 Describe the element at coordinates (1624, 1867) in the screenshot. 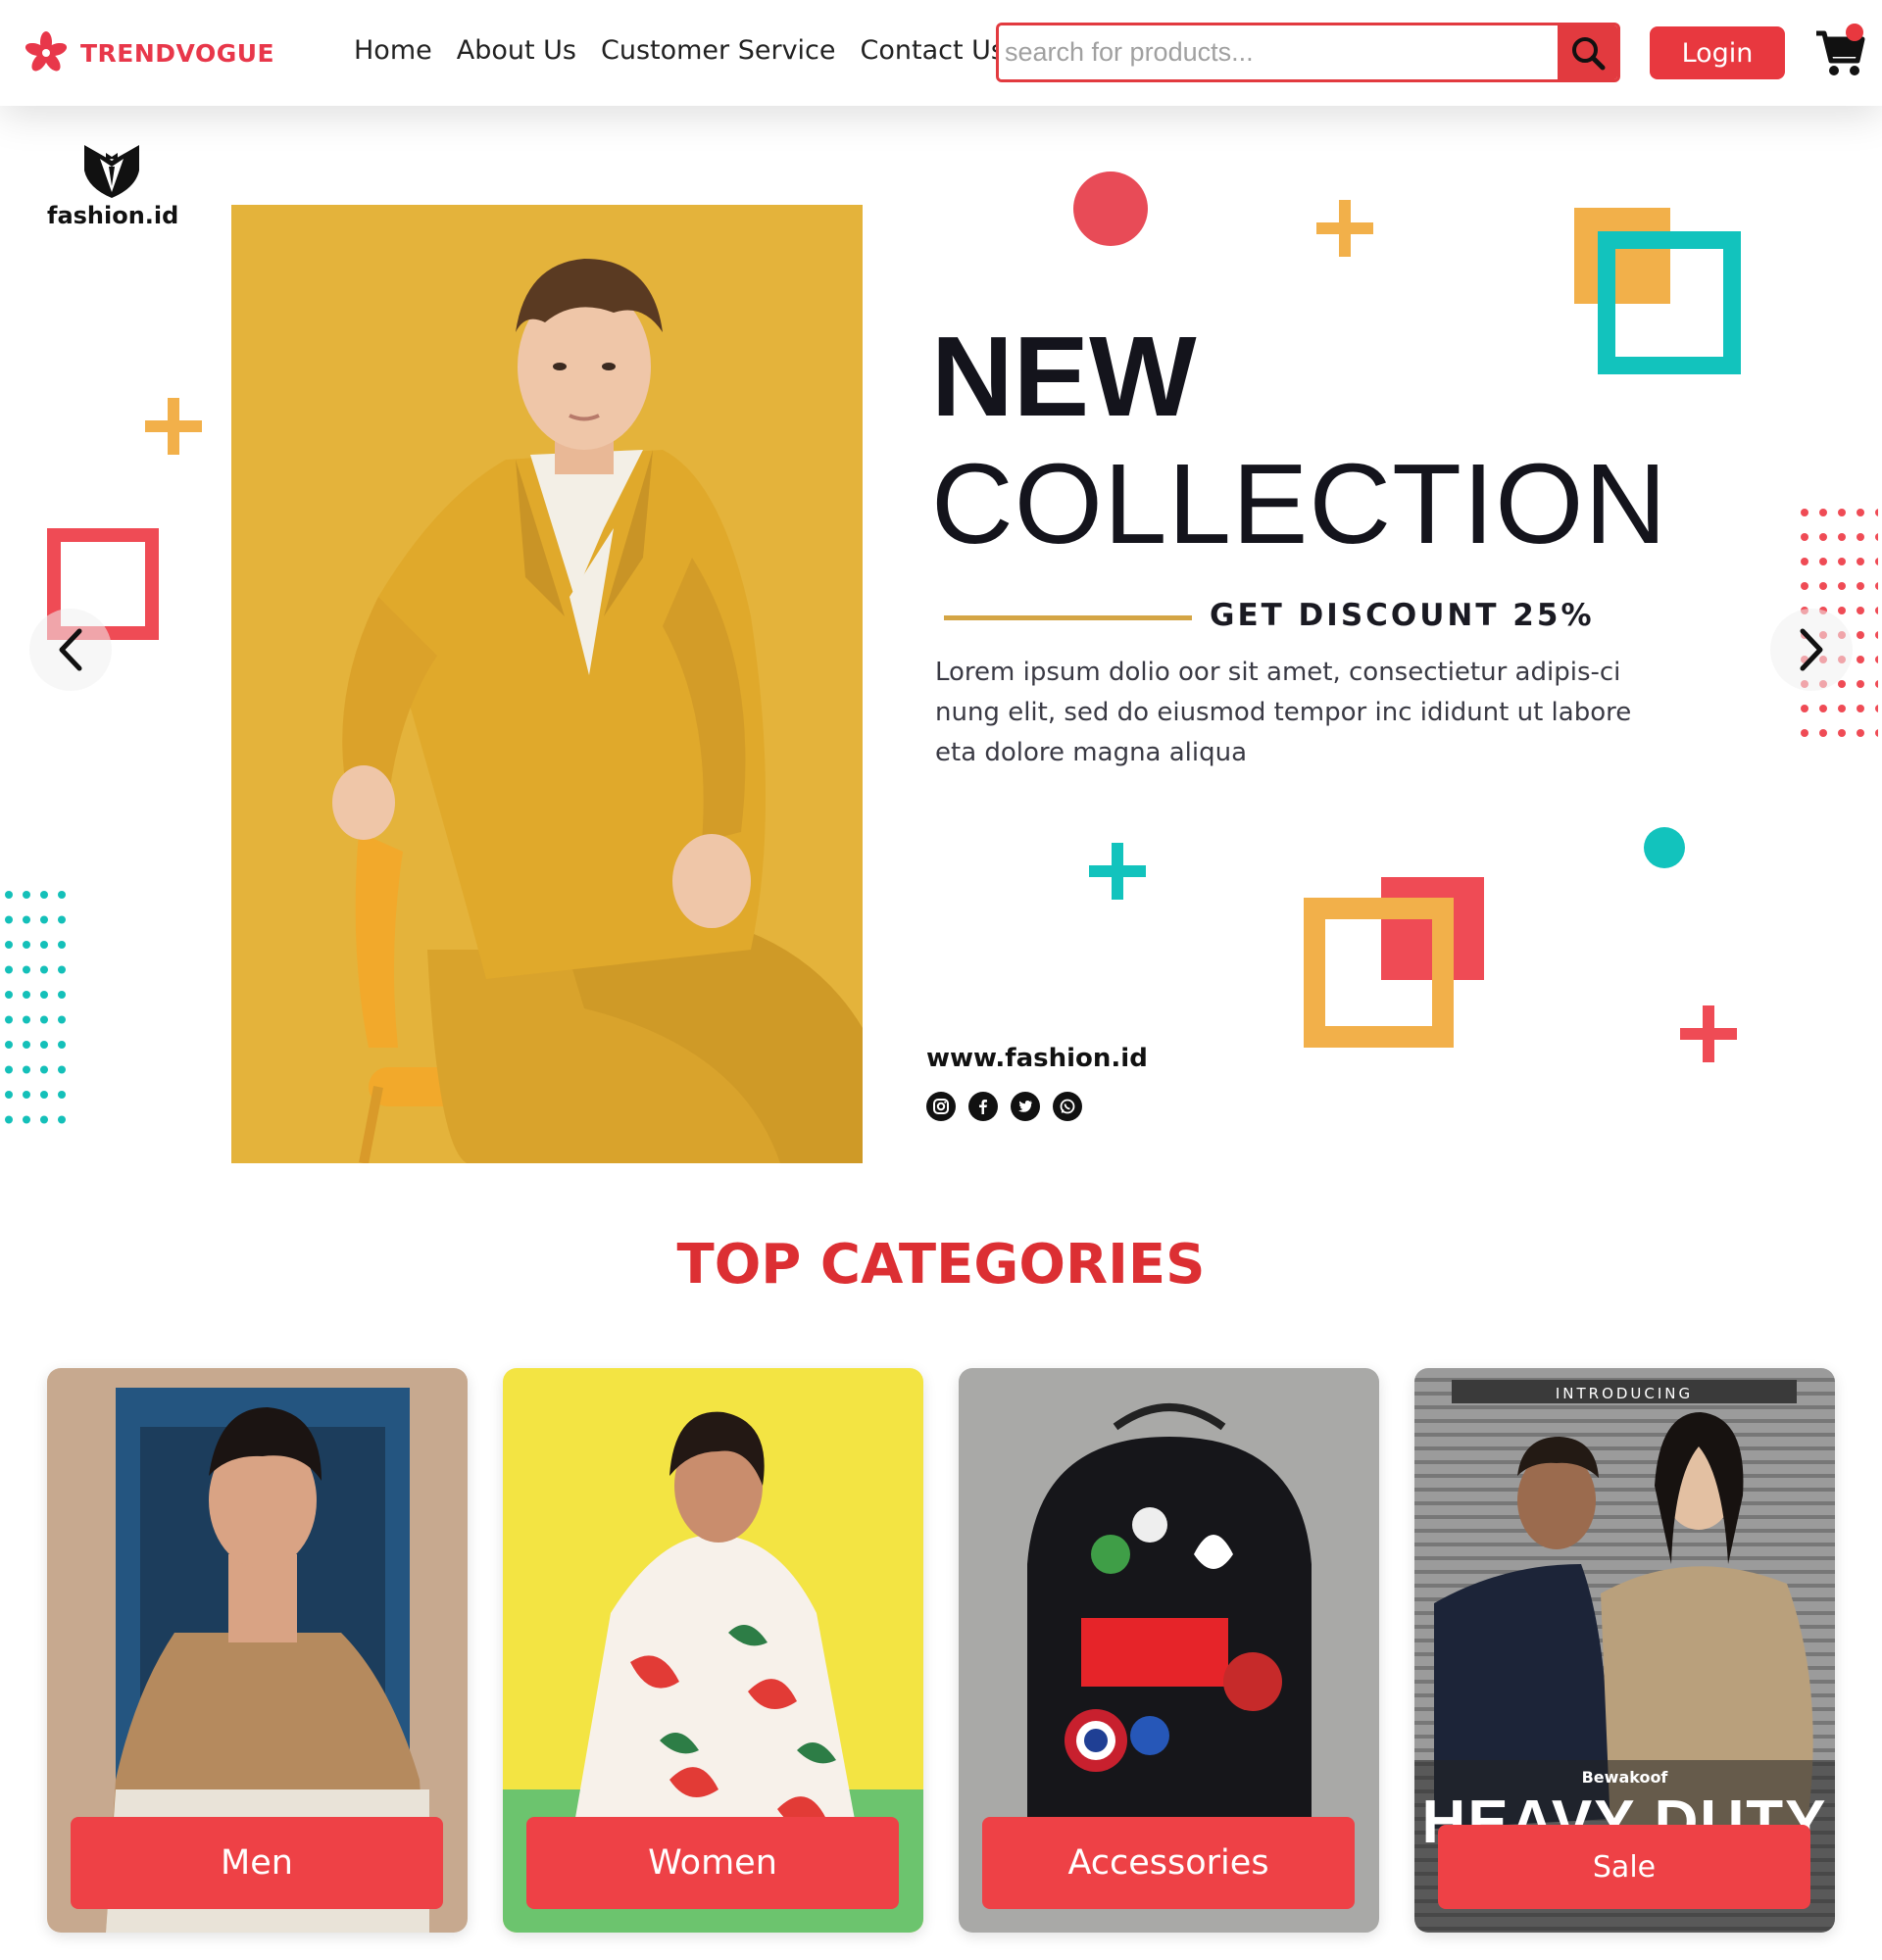

I see `category-button-sale: Sale` at that location.